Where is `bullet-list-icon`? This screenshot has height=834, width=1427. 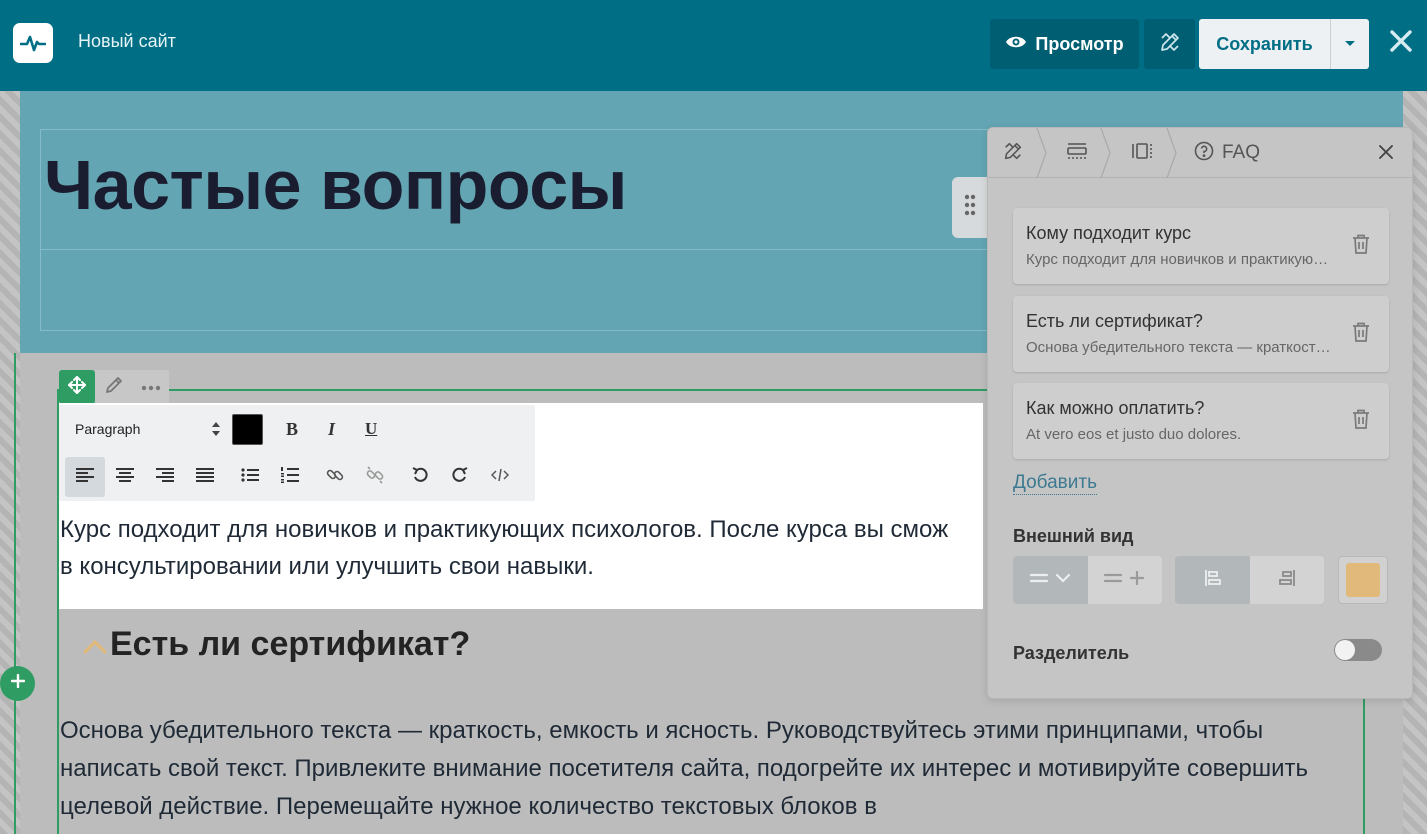 bullet-list-icon is located at coordinates (250, 477).